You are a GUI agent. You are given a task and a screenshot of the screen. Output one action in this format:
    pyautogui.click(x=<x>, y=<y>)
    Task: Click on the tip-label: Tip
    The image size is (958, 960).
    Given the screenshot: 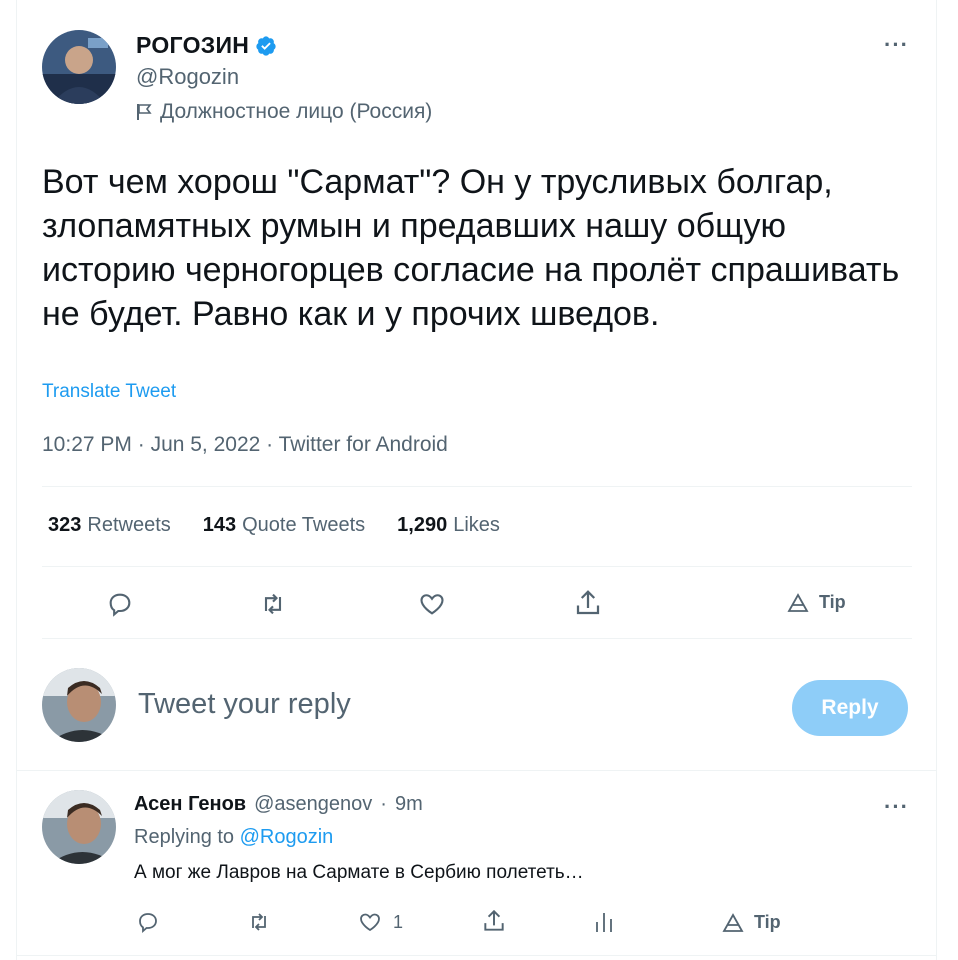 What is the action you would take?
    pyautogui.click(x=832, y=602)
    